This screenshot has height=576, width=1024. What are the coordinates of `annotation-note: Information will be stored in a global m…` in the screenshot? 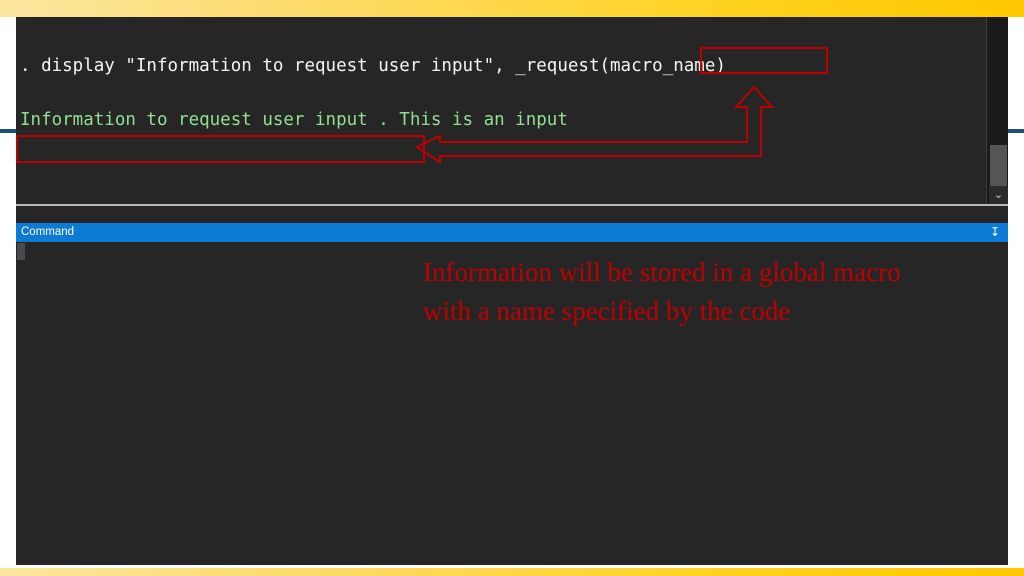 It's located at (713, 292).